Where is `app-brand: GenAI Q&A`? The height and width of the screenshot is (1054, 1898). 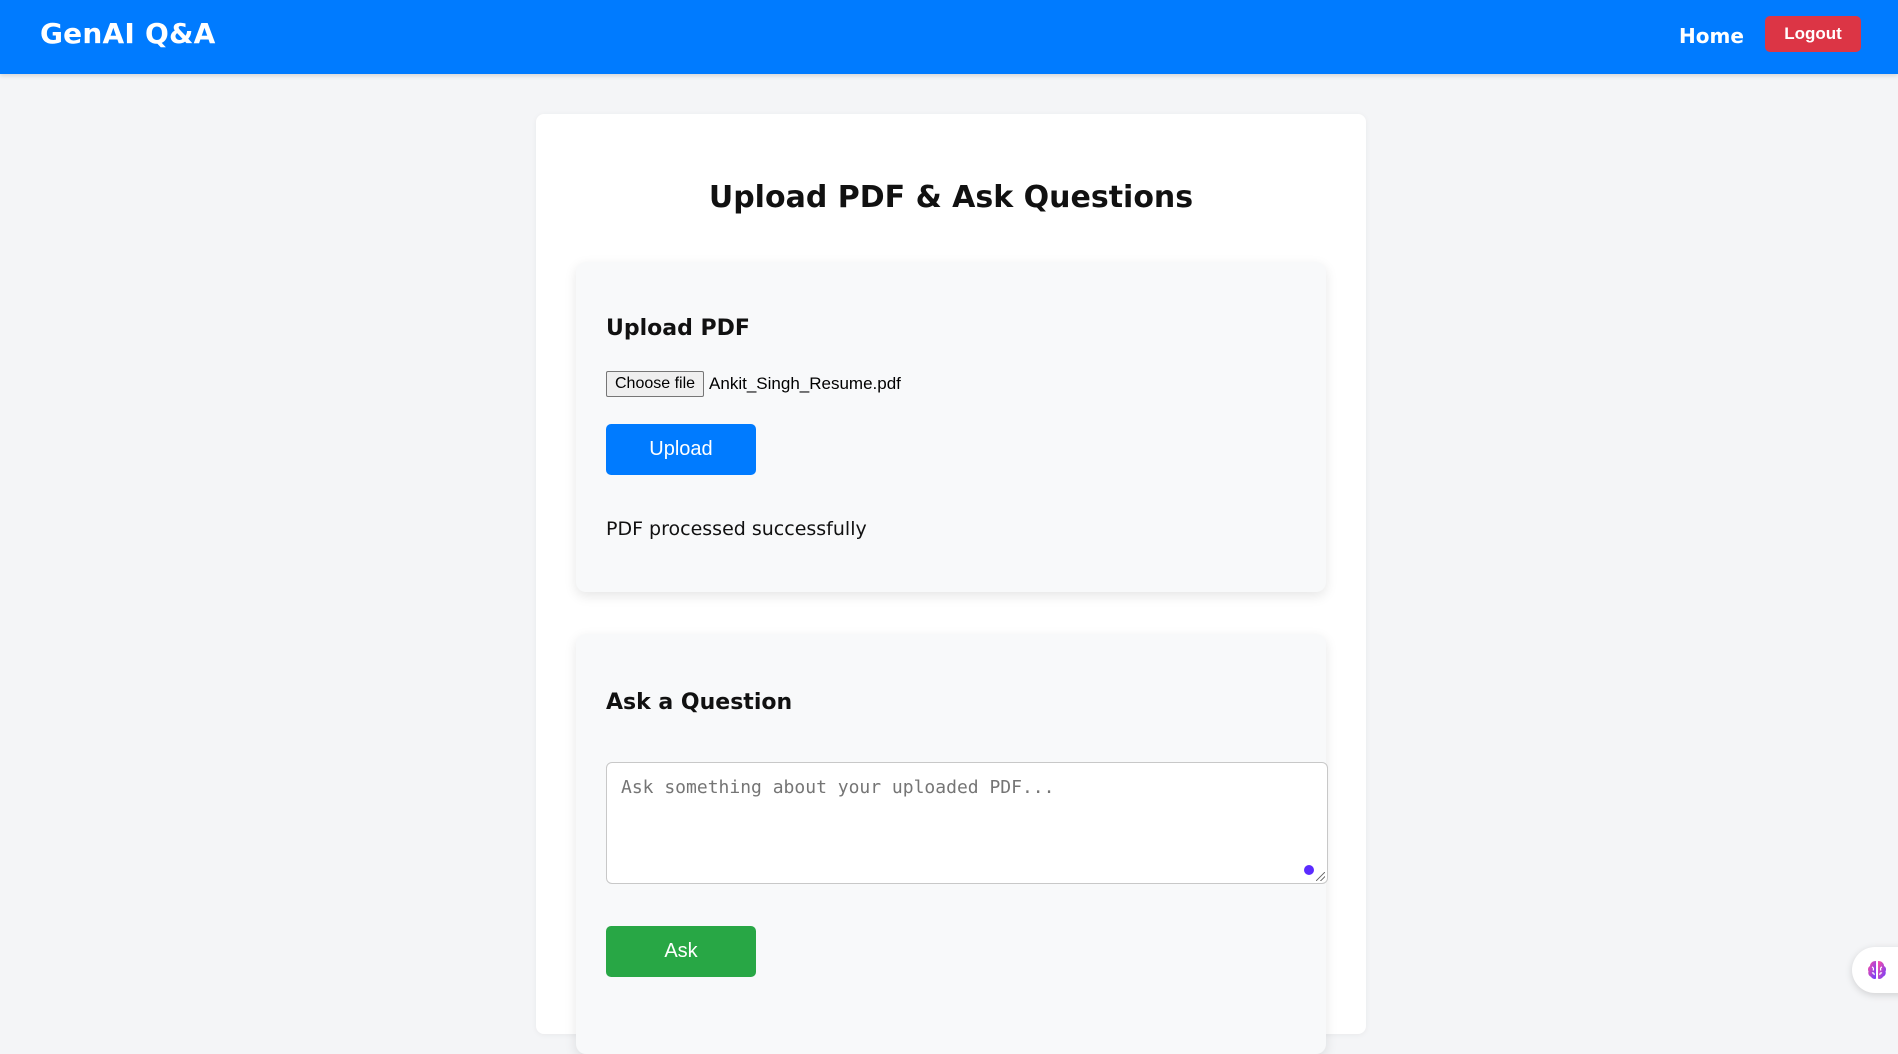 app-brand: GenAI Q&A is located at coordinates (127, 33).